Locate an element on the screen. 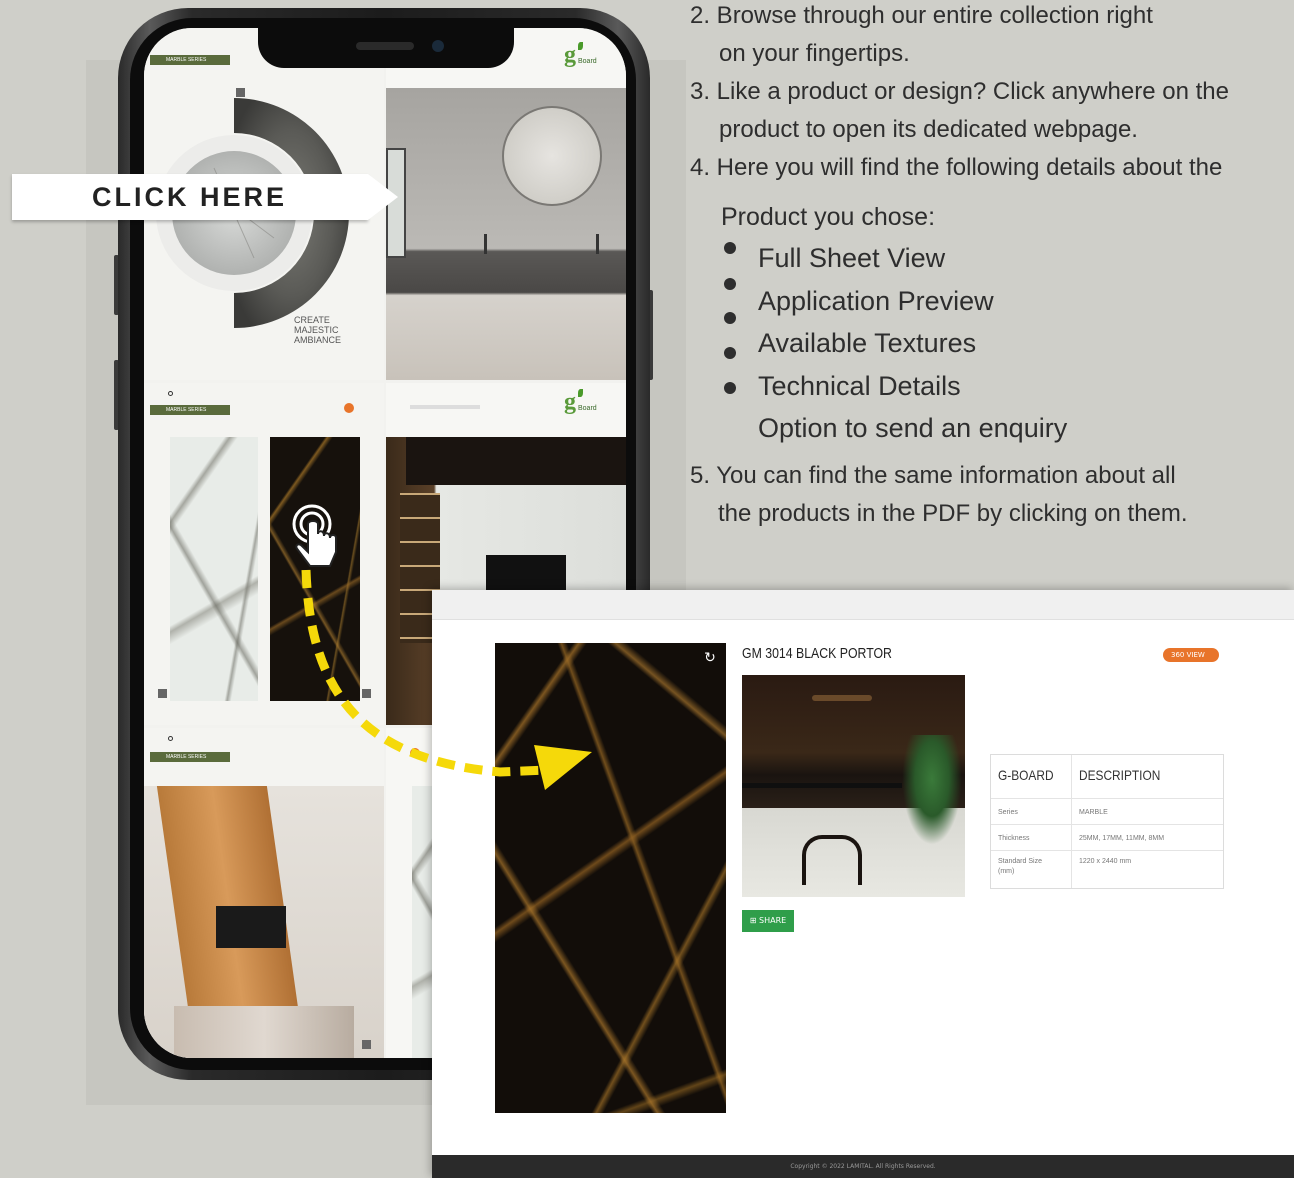 The image size is (1294, 1178). row-value-standard-size: 1220 x 2440 mm is located at coordinates (1105, 861).